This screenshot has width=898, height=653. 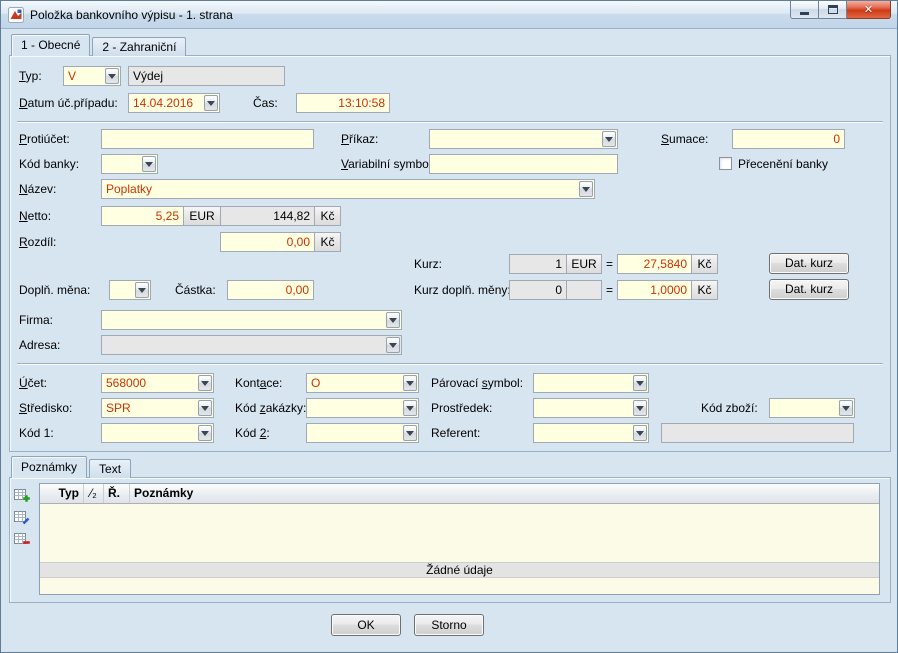 I want to click on prostredek-combo, so click(x=591, y=408).